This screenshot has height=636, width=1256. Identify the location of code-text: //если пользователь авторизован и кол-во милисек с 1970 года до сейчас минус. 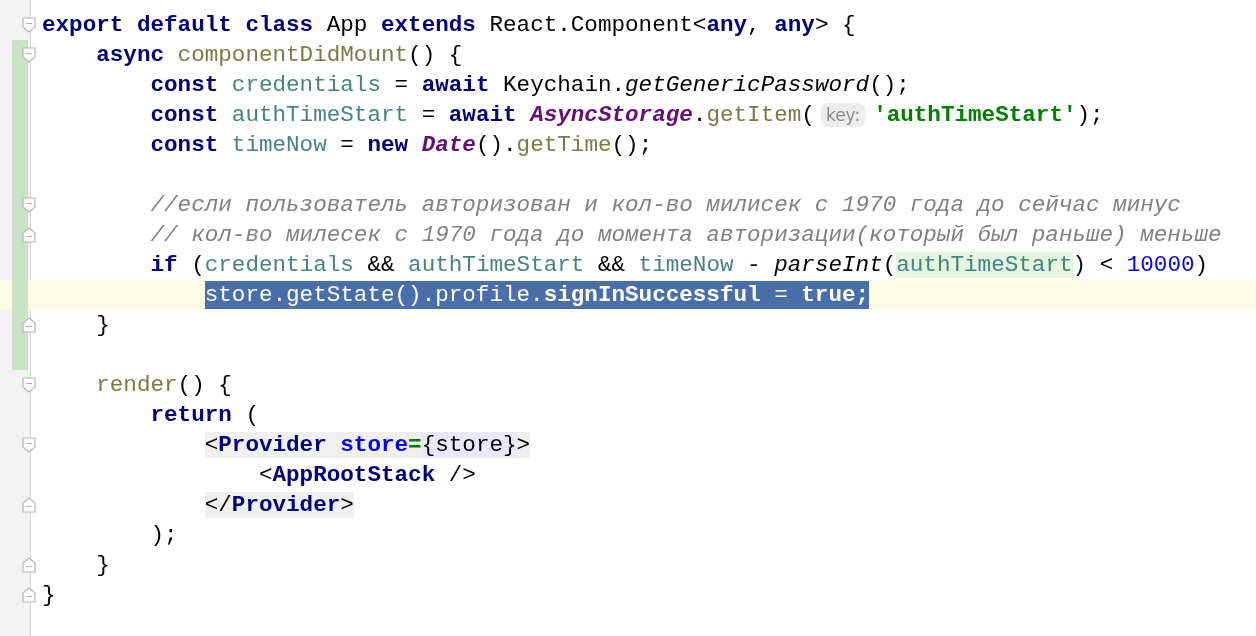
(665, 205).